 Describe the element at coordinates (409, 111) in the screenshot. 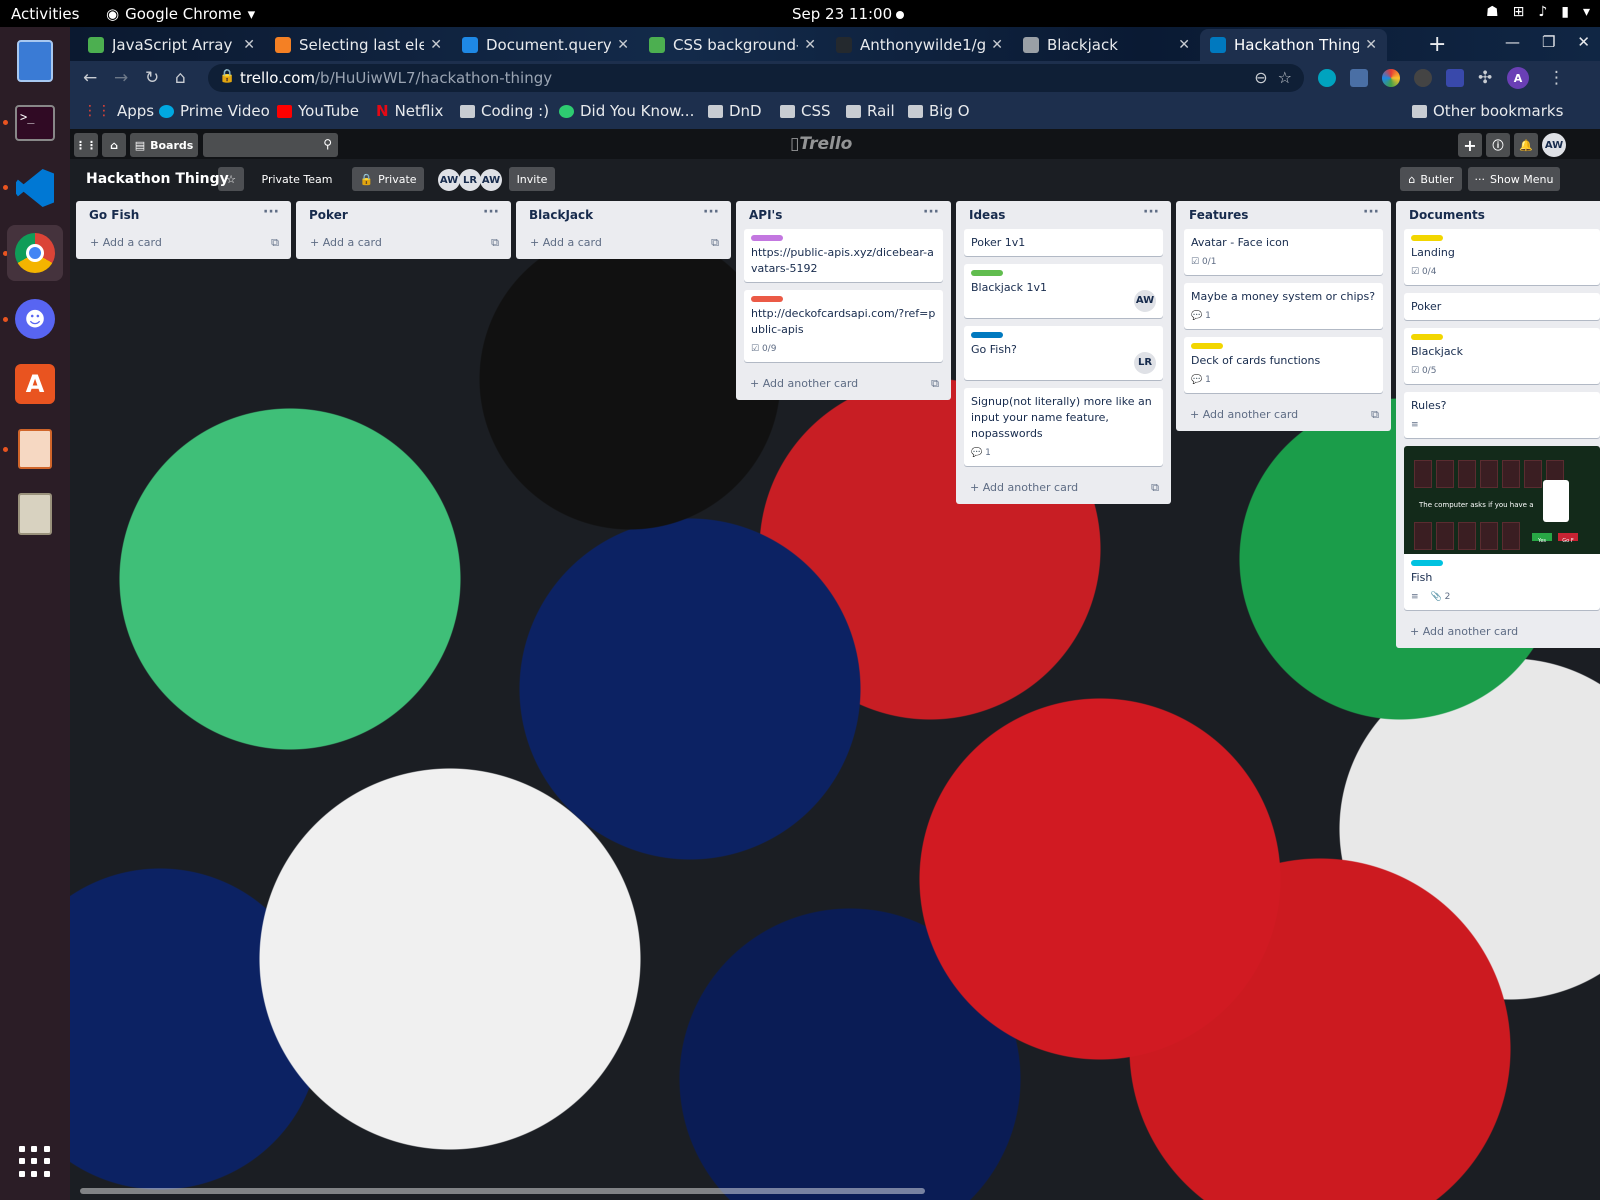

I see `bookmark-netflix: N Netflix` at that location.